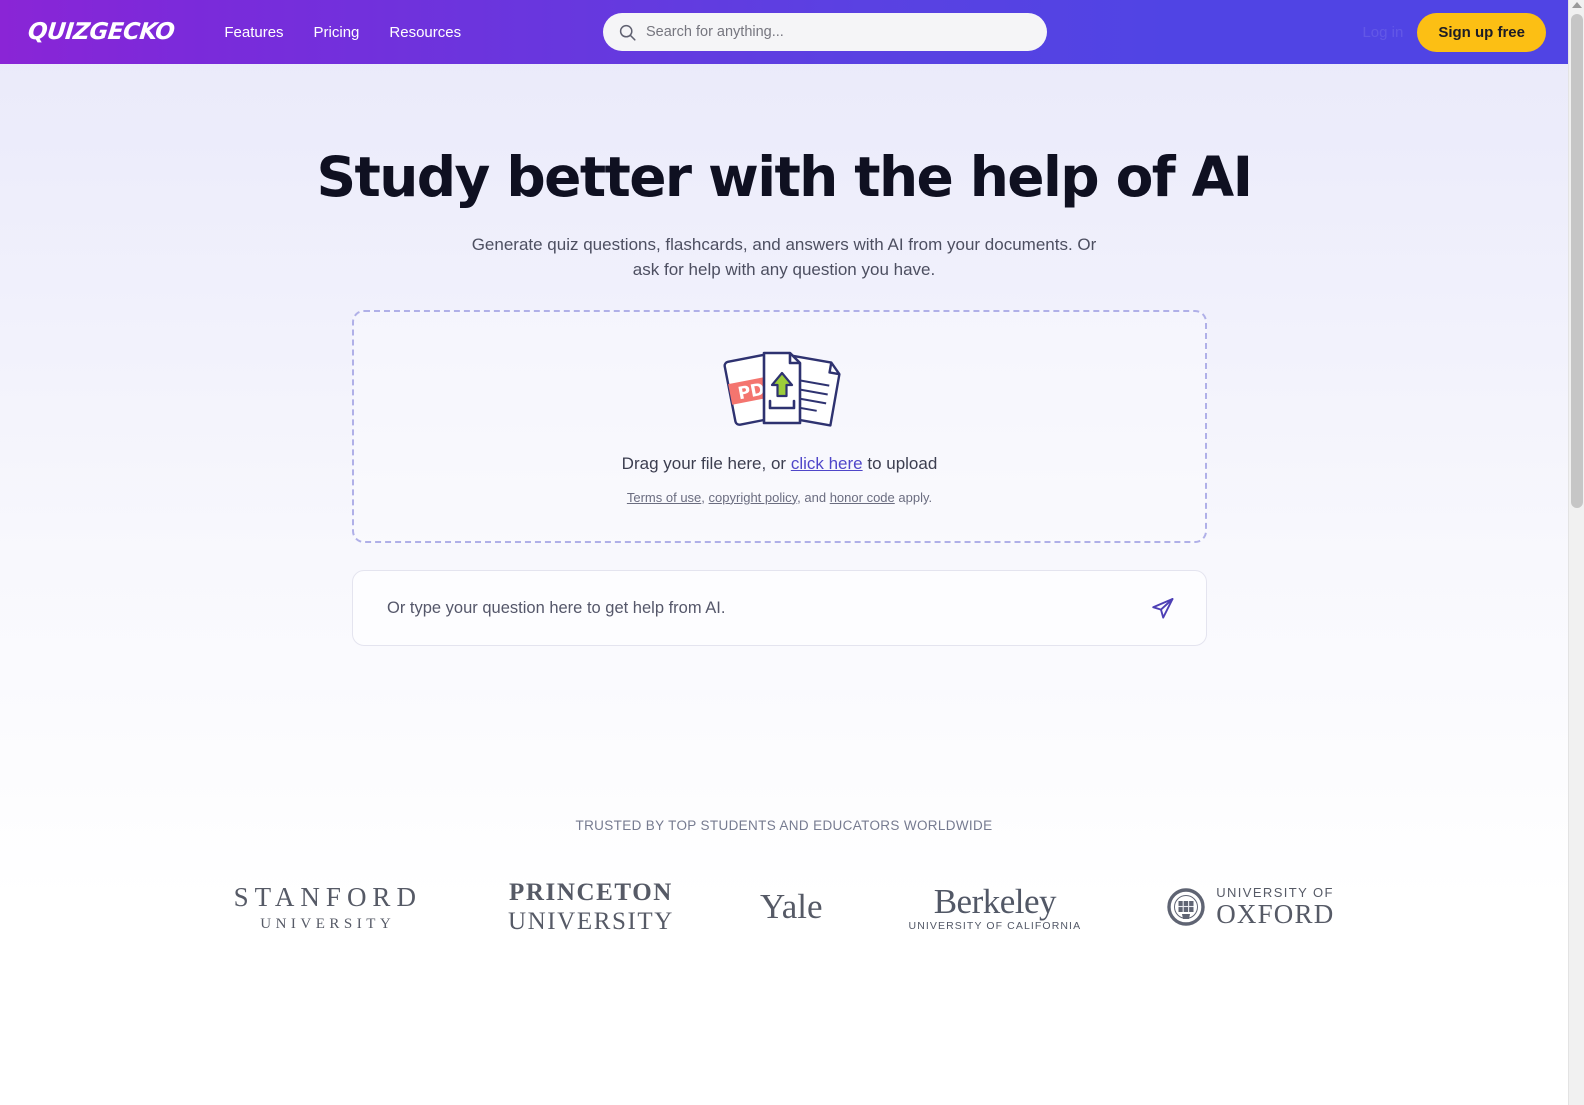  I want to click on terms-of-use-link: Terms of use, so click(664, 497).